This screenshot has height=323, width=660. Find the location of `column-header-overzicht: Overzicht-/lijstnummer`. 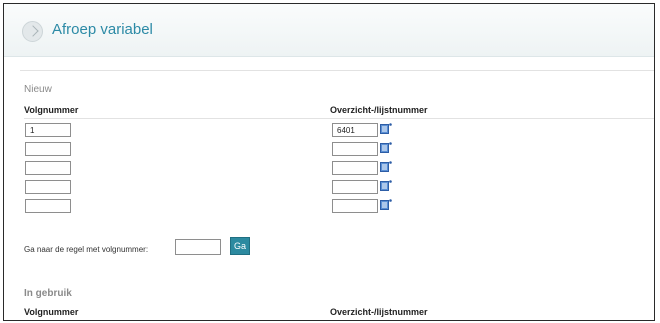

column-header-overzicht: Overzicht-/lijstnummer is located at coordinates (379, 110).